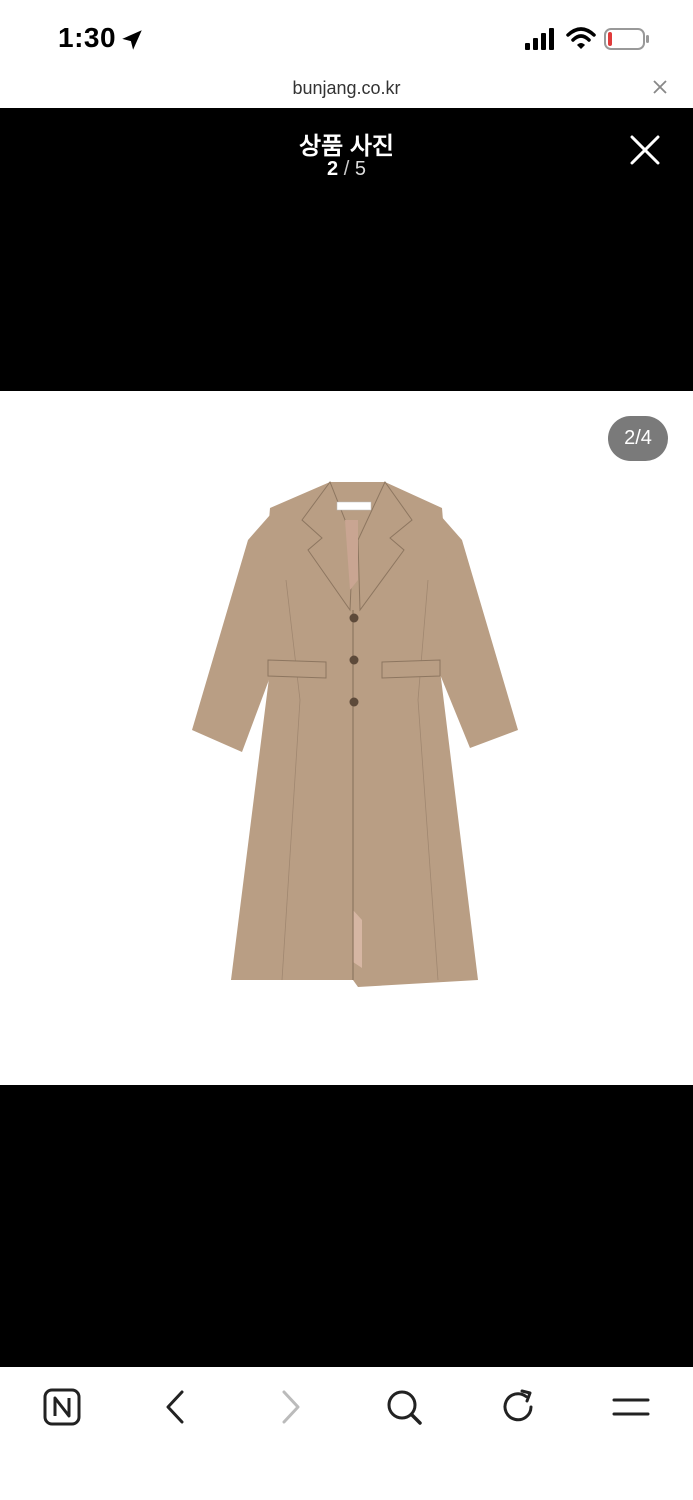 The height and width of the screenshot is (1500, 693). Describe the element at coordinates (346, 37) in the screenshot. I see `status-bar: 1:30` at that location.